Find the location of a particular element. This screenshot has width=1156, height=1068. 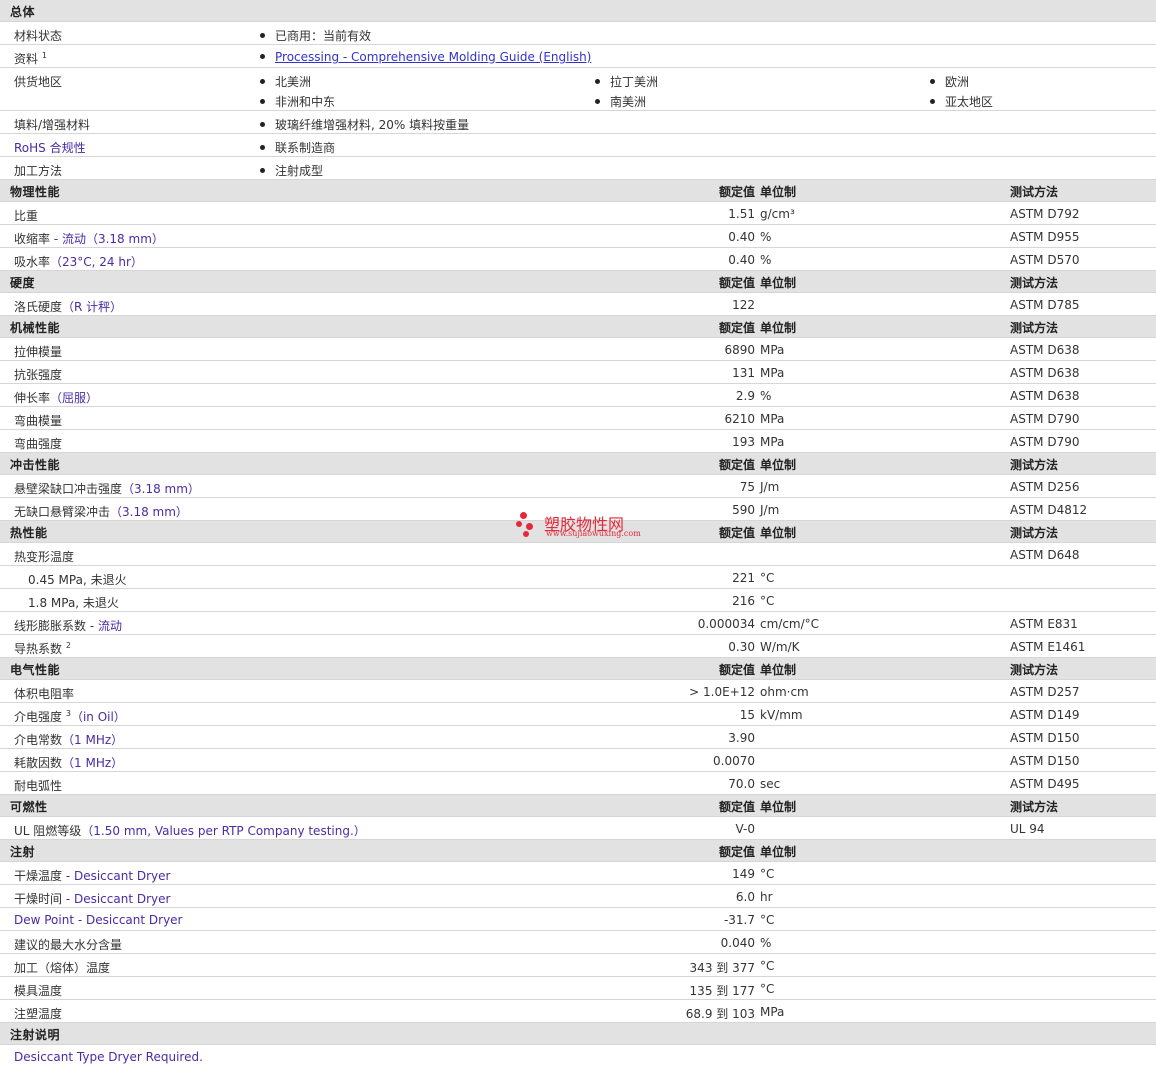

region-text: 南美洲 is located at coordinates (628, 102).